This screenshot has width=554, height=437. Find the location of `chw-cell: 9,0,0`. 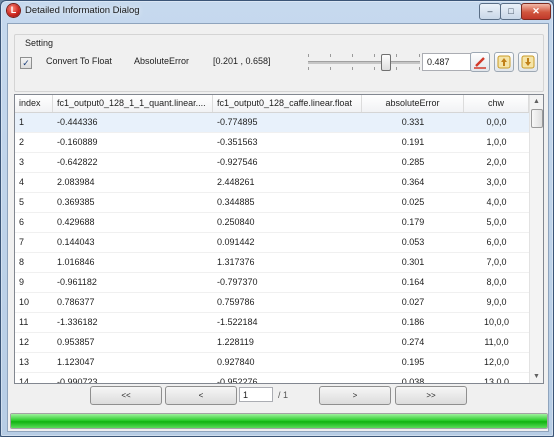

chw-cell: 9,0,0 is located at coordinates (496, 302).